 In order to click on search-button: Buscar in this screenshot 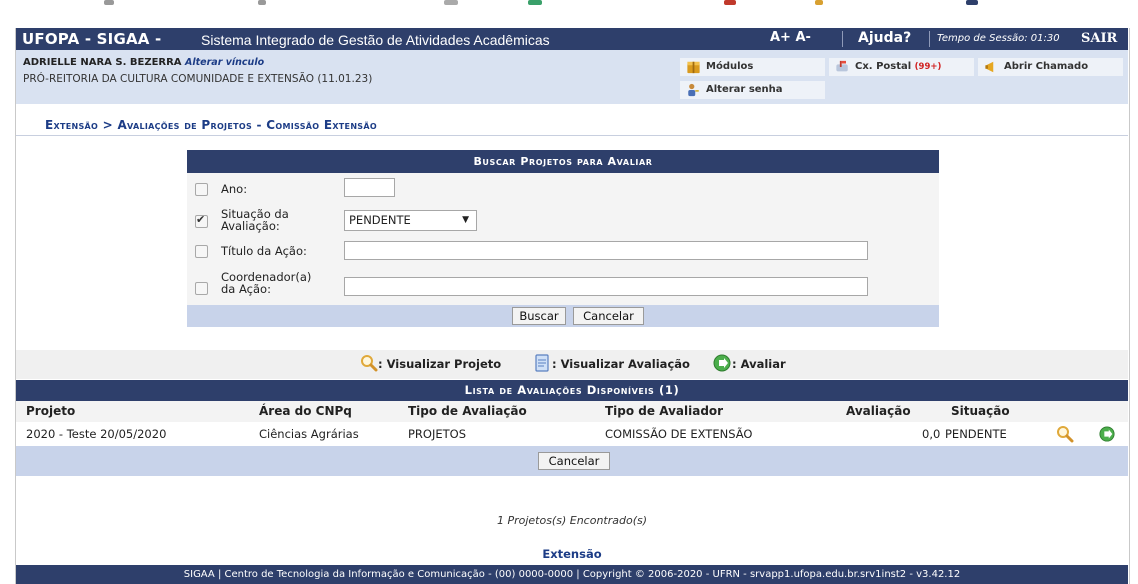, I will do `click(539, 316)`.